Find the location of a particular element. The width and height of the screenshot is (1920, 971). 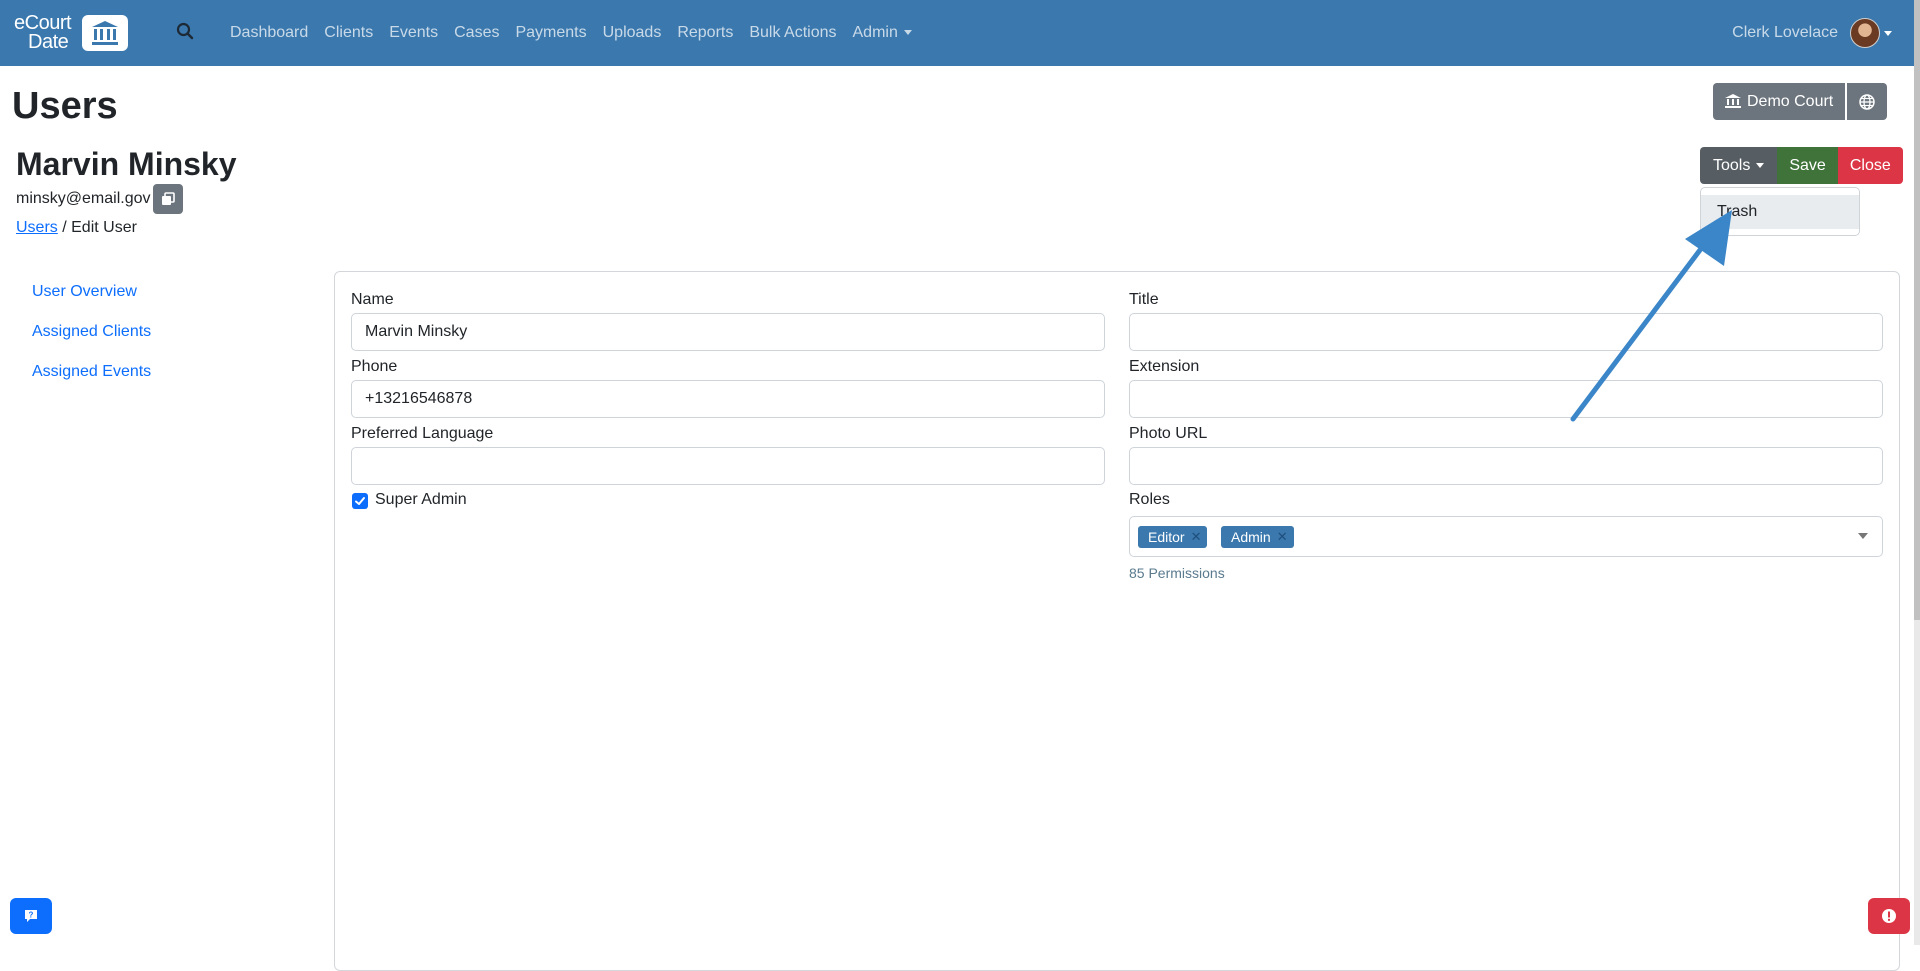

check-icon is located at coordinates (360, 501).